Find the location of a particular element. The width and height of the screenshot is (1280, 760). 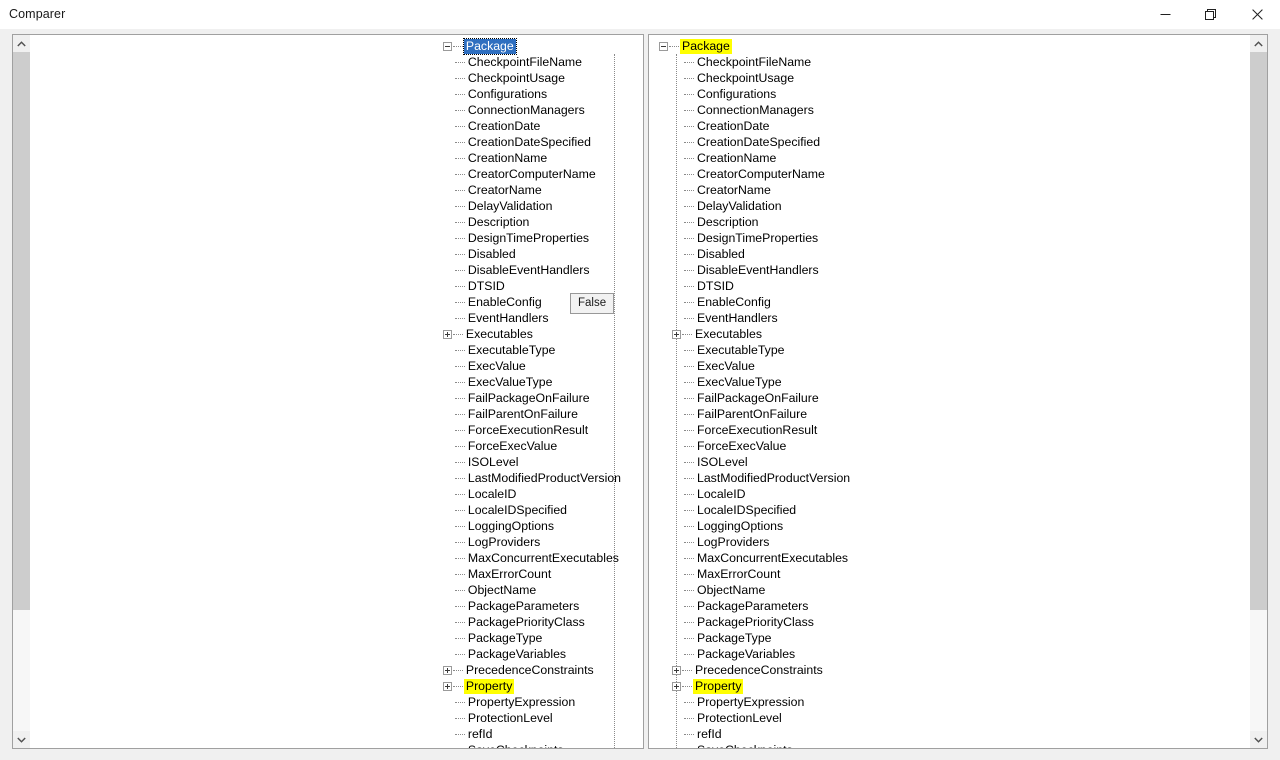

restore-button is located at coordinates (1211, 14).